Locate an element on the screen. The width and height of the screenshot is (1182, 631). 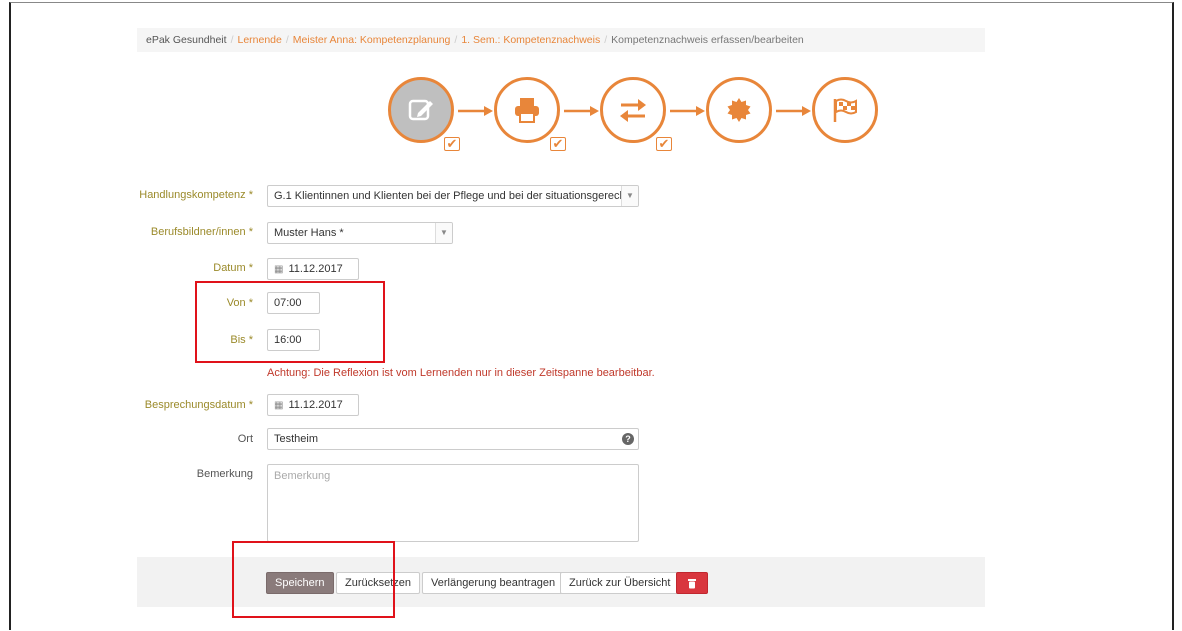
besprechungsdatum-value: 11.12.2017 is located at coordinates (315, 405).